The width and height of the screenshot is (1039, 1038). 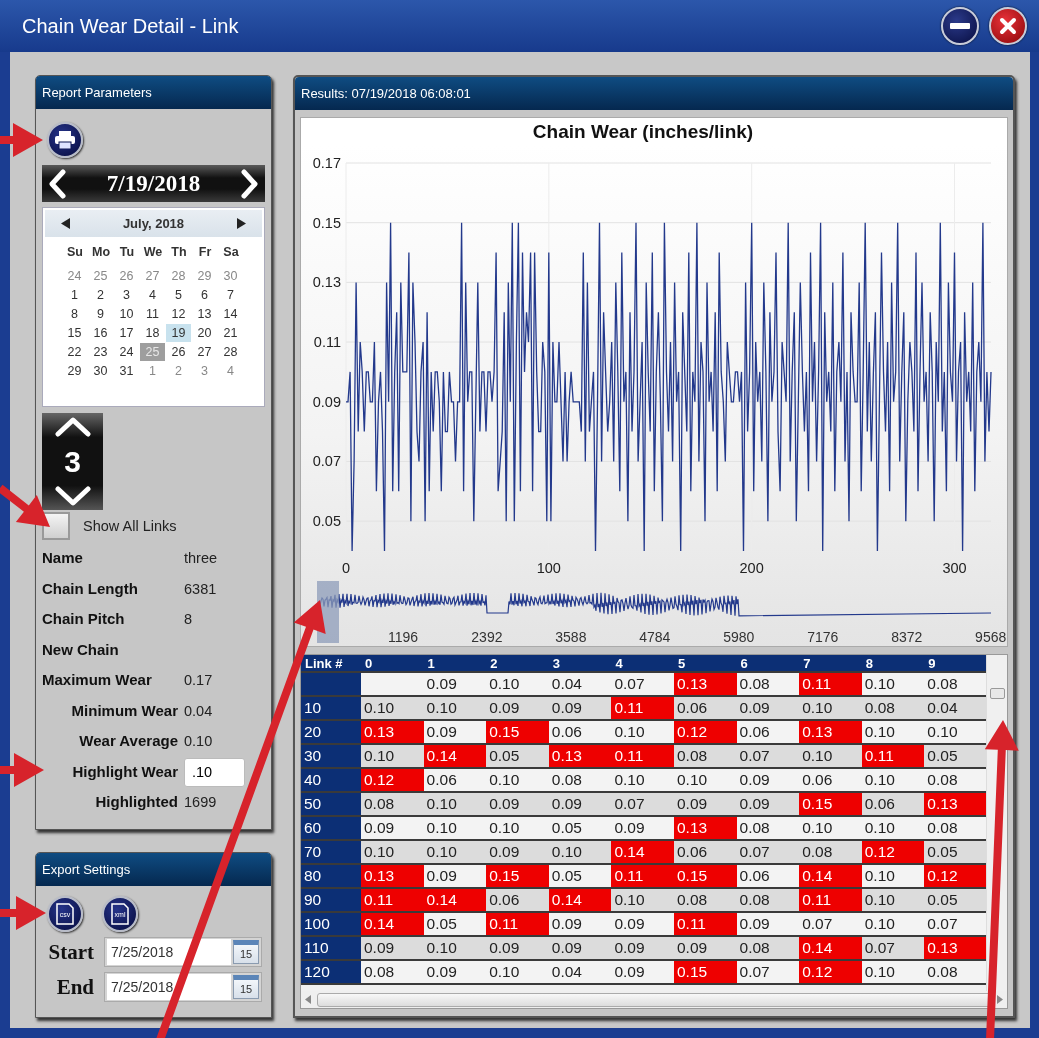 I want to click on panel-header: Results: 07/19/2018 06:08:01, so click(x=654, y=93).